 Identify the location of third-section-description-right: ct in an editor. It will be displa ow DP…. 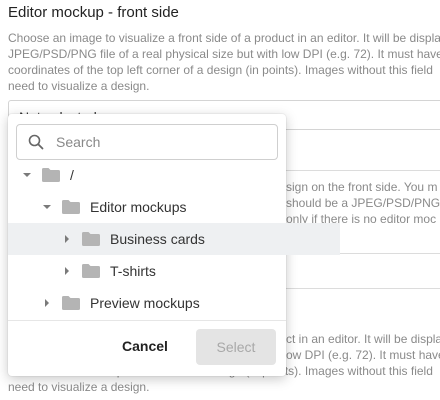
(363, 347).